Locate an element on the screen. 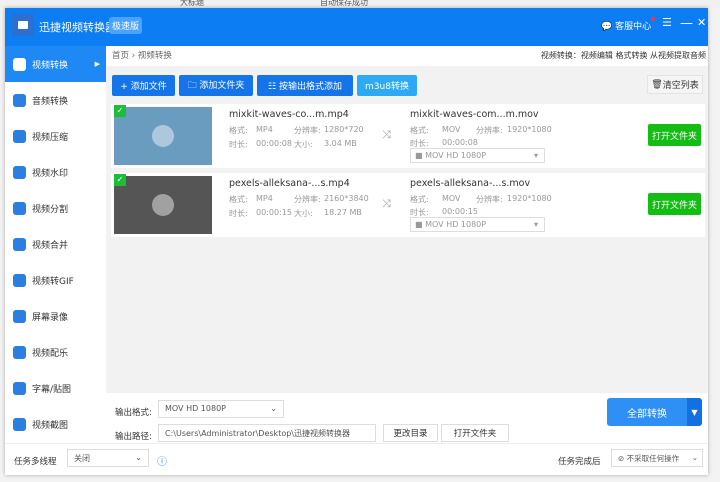 The image size is (720, 482). minimize-icon: — is located at coordinates (686, 23).